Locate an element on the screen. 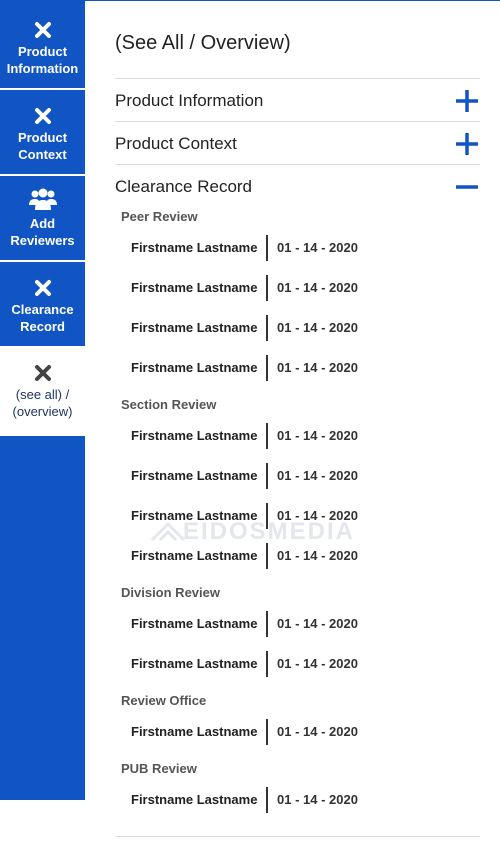 The height and width of the screenshot is (845, 500). page-title: (See All / Overview) is located at coordinates (203, 43).